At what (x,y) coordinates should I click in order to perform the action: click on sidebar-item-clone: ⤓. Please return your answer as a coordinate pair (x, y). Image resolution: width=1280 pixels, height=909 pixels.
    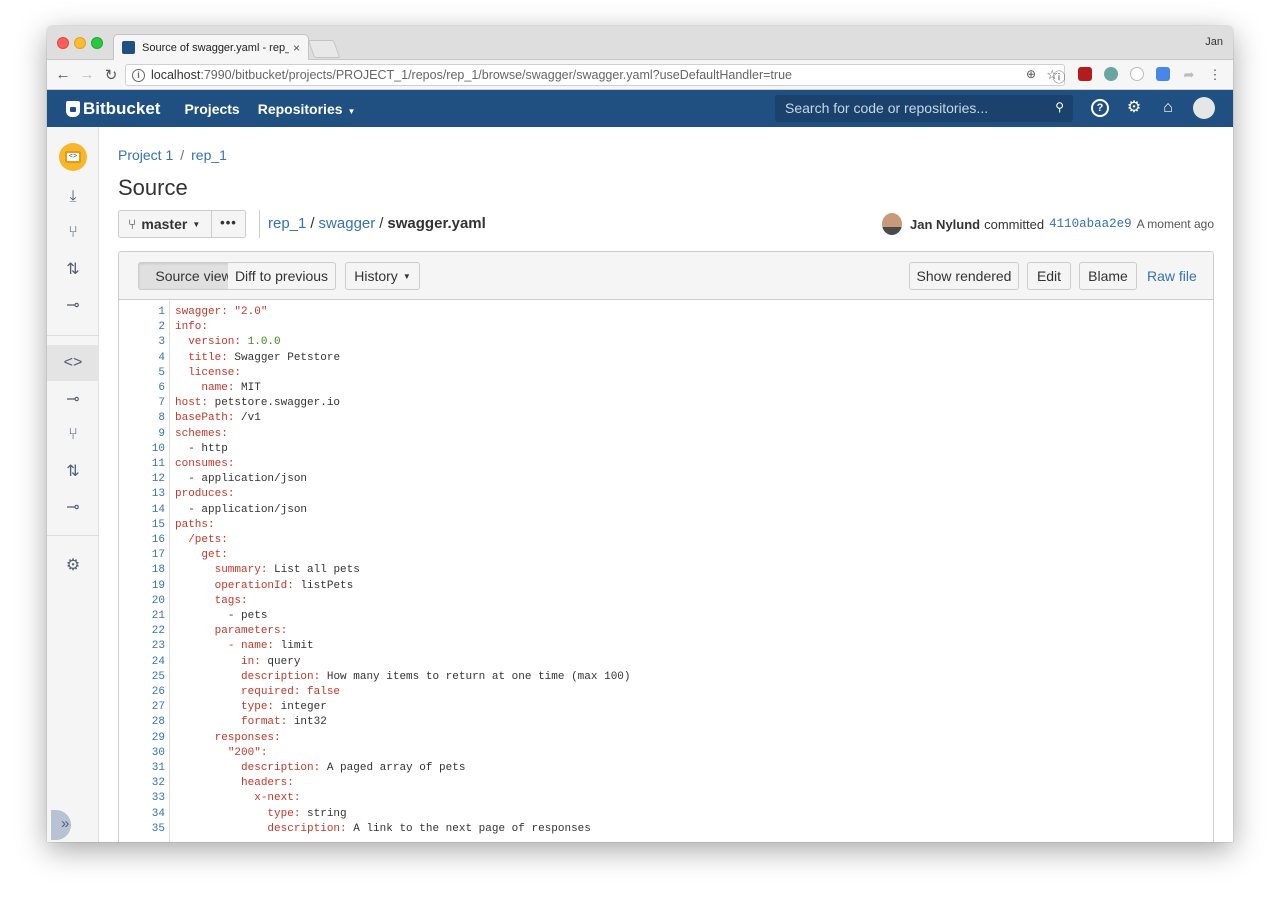
    Looking at the image, I should click on (73, 197).